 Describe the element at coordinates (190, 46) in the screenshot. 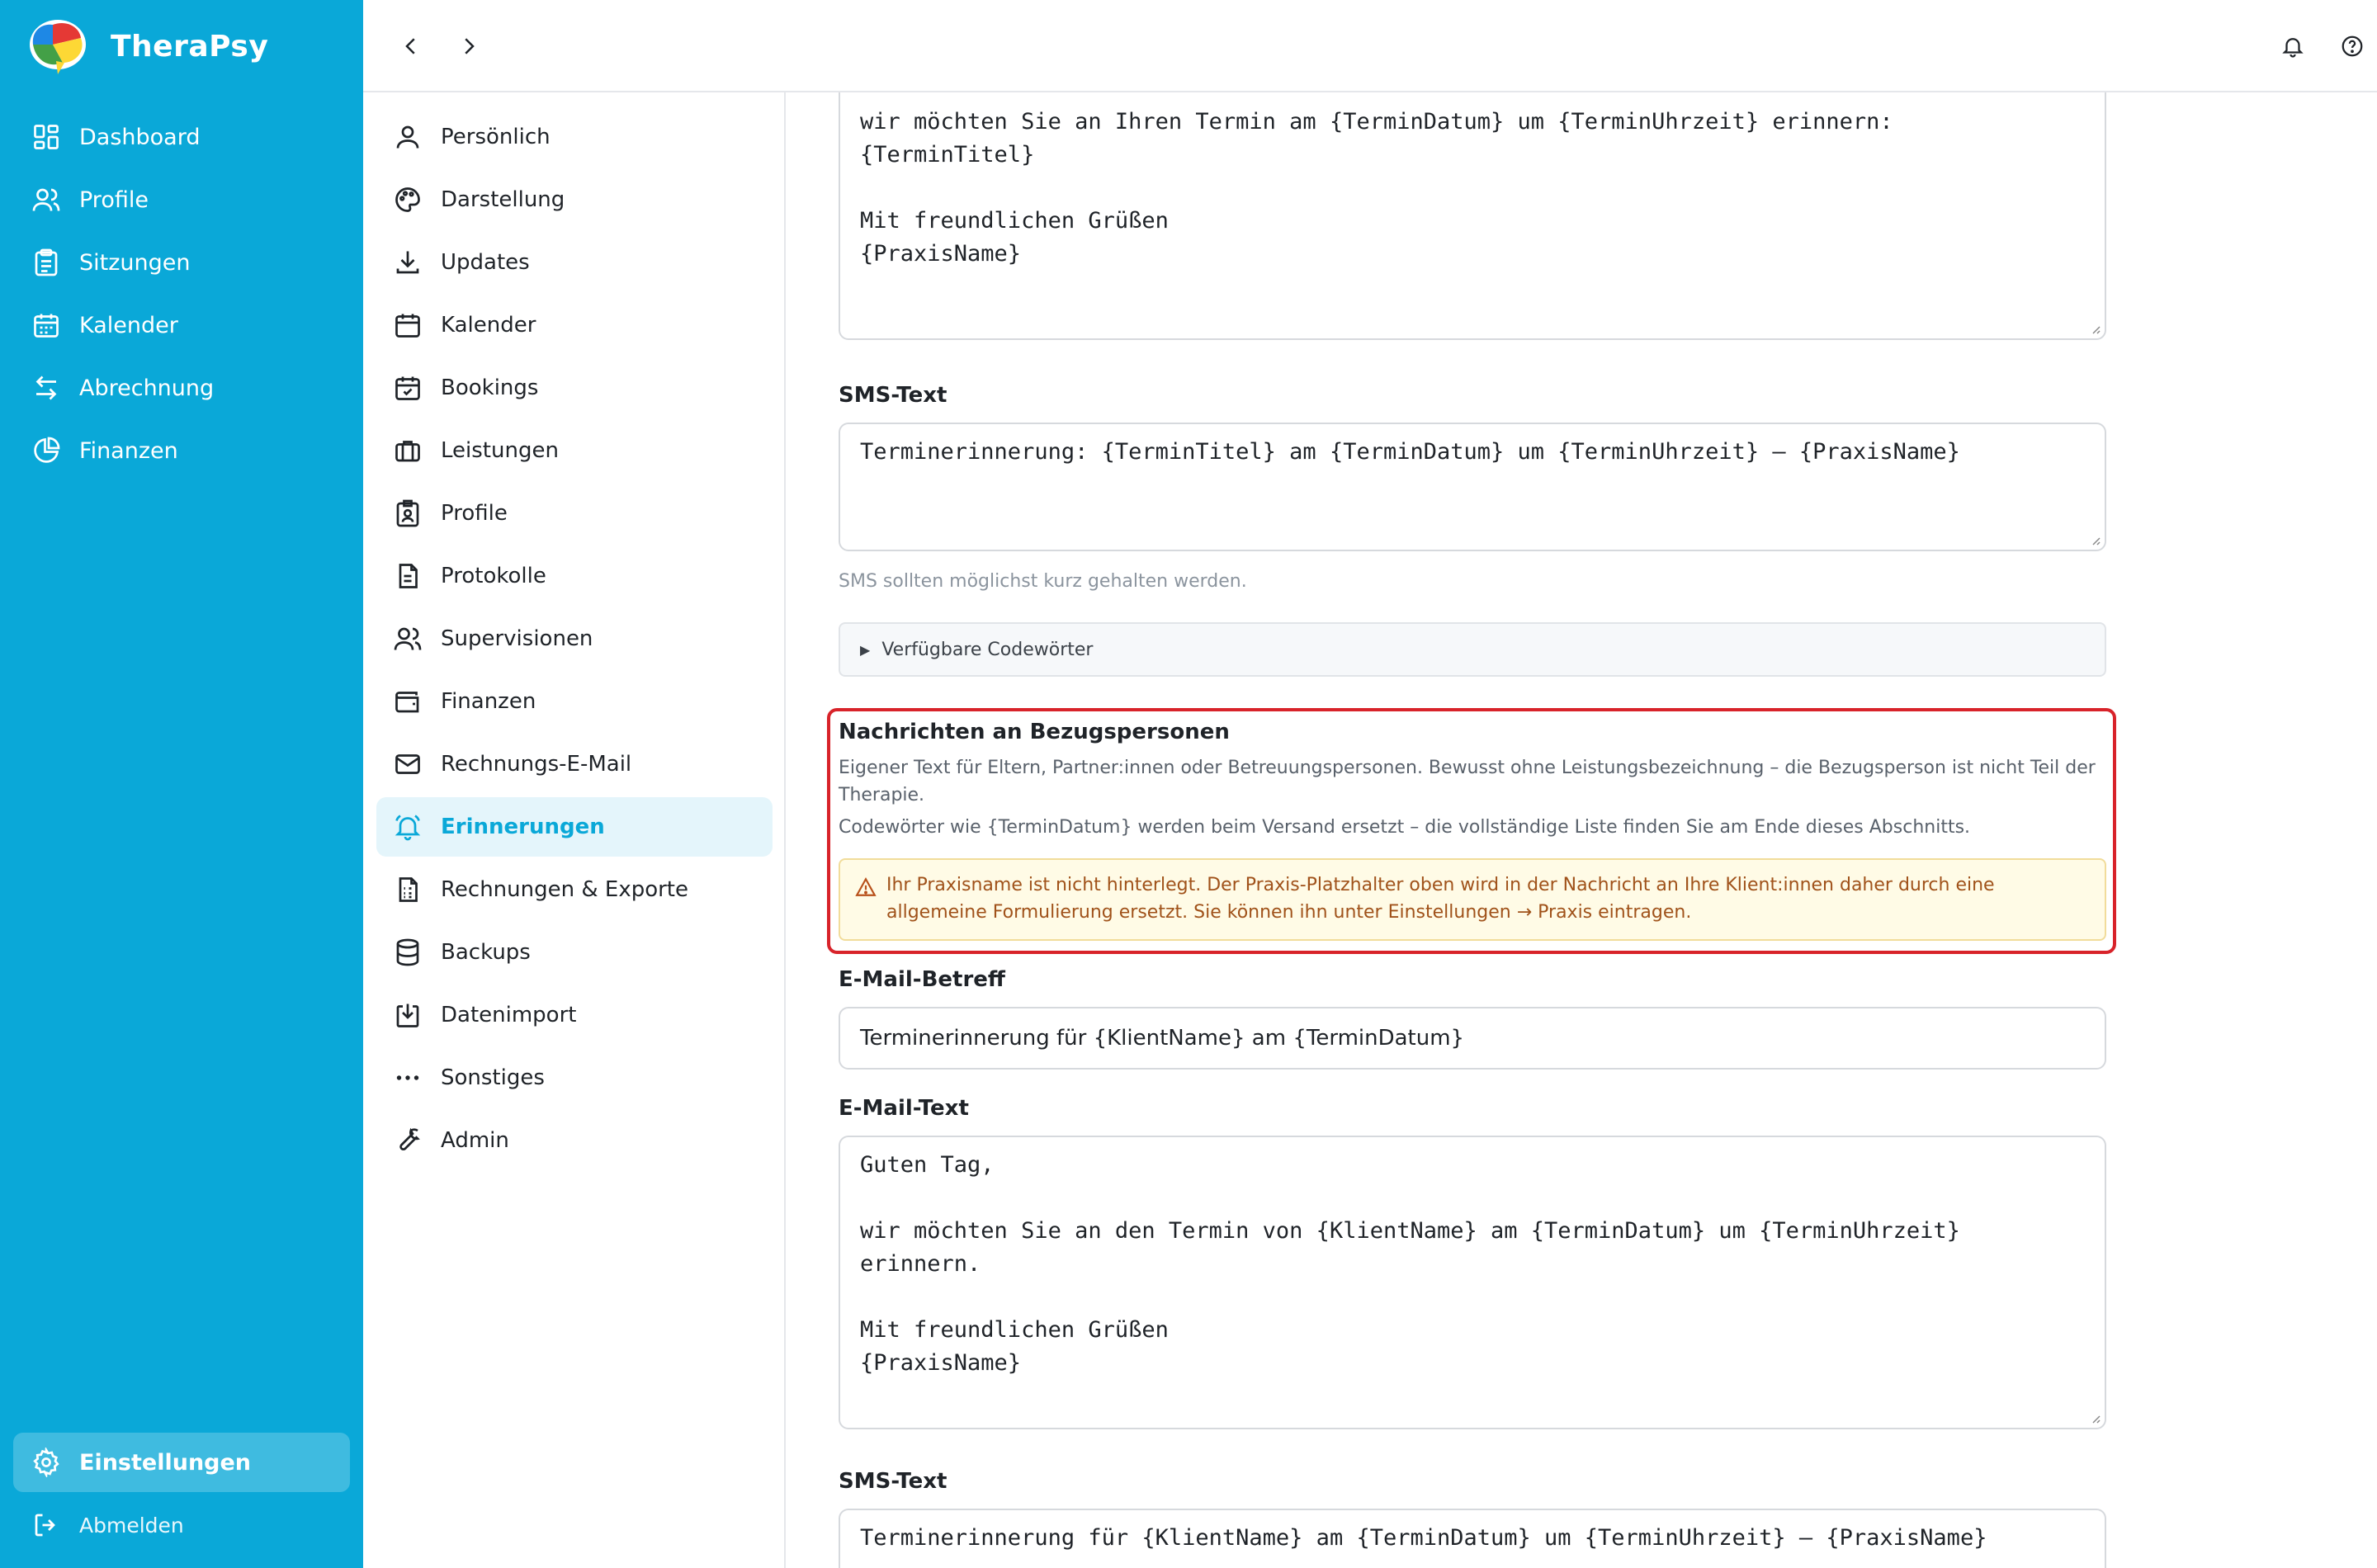

I see `app-name: TheraPsy` at that location.